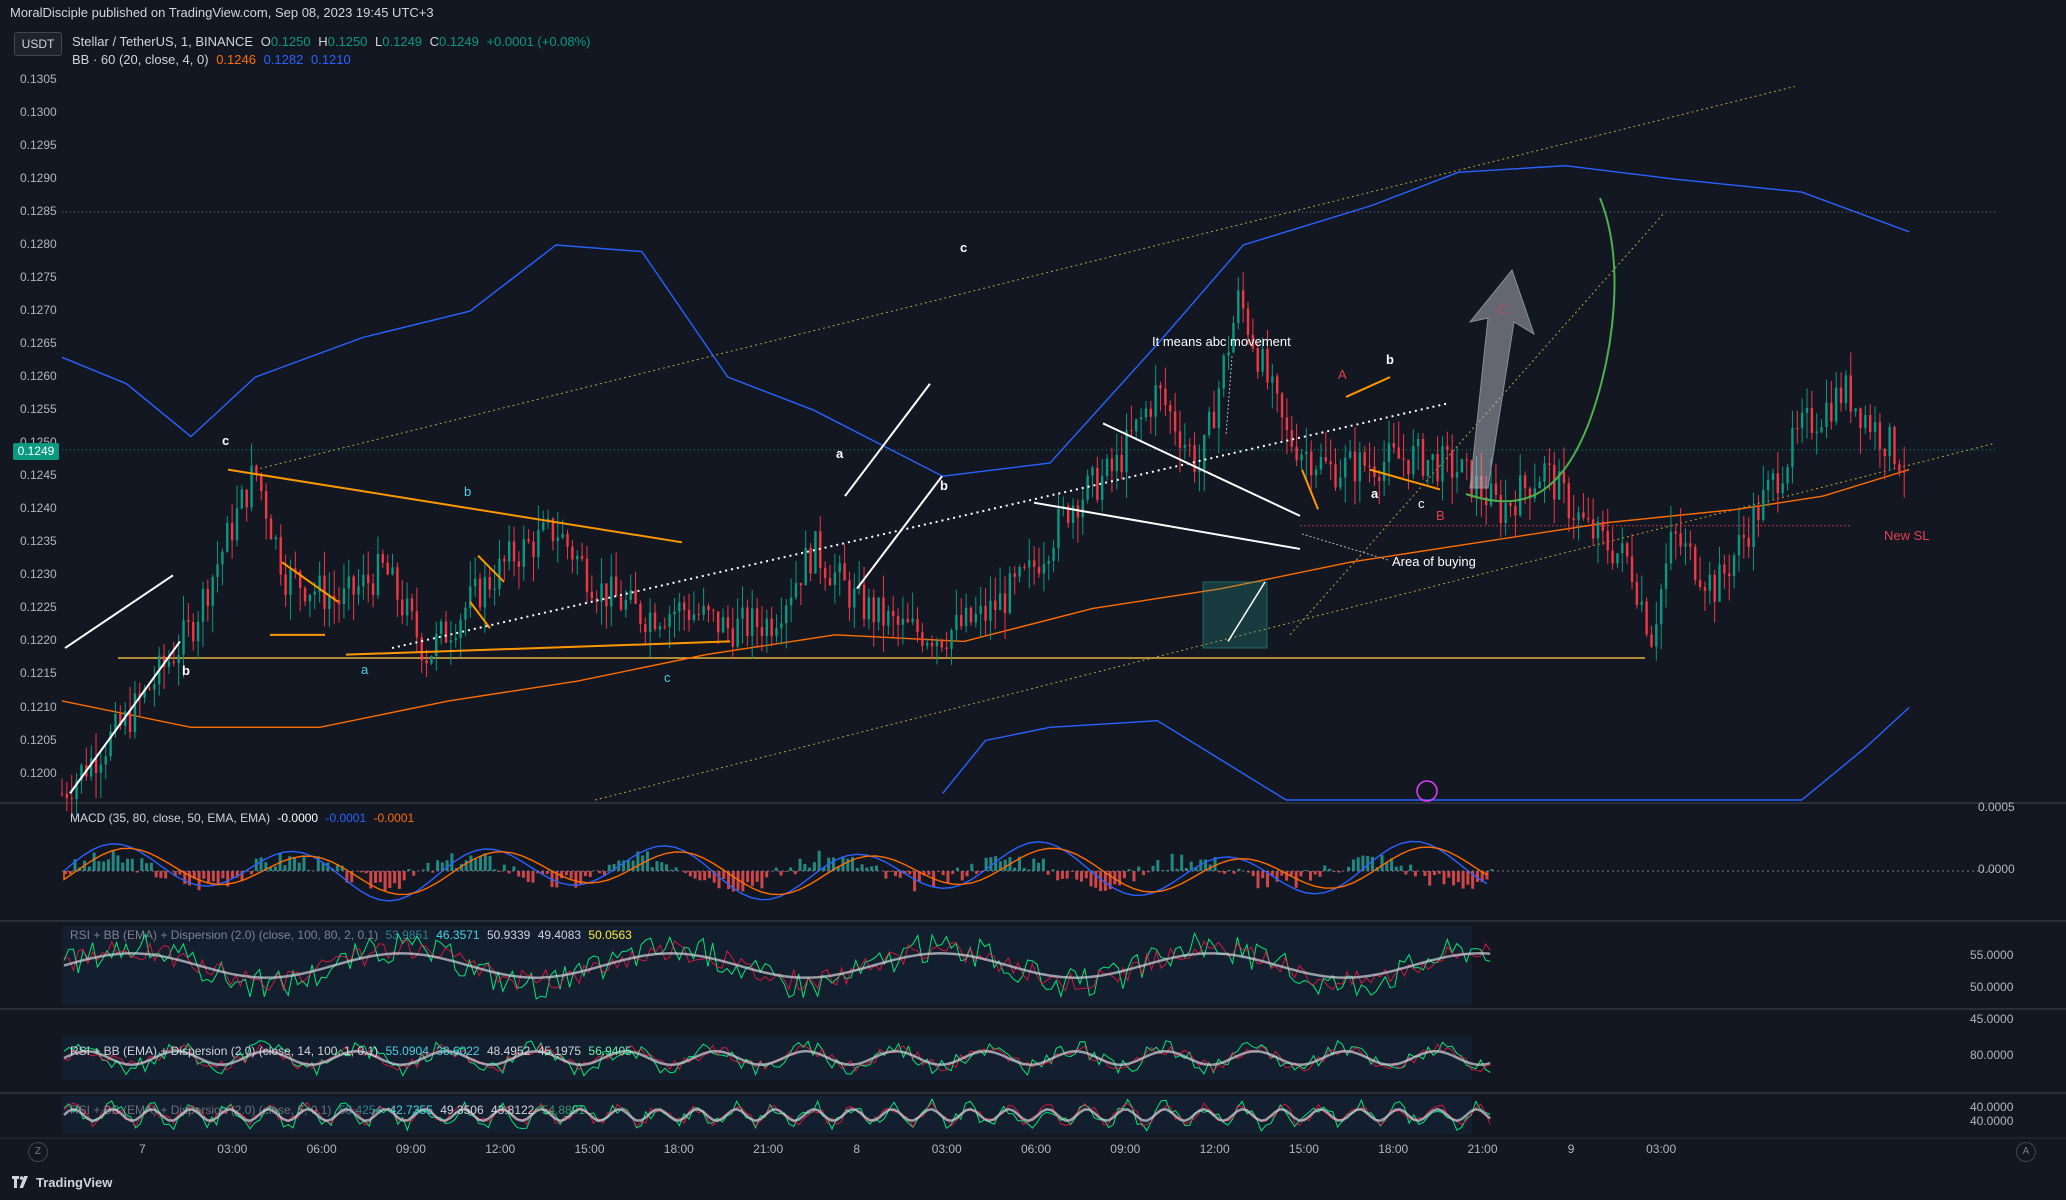  Describe the element at coordinates (38, 673) in the screenshot. I see `price-tick-label: 0.1215` at that location.